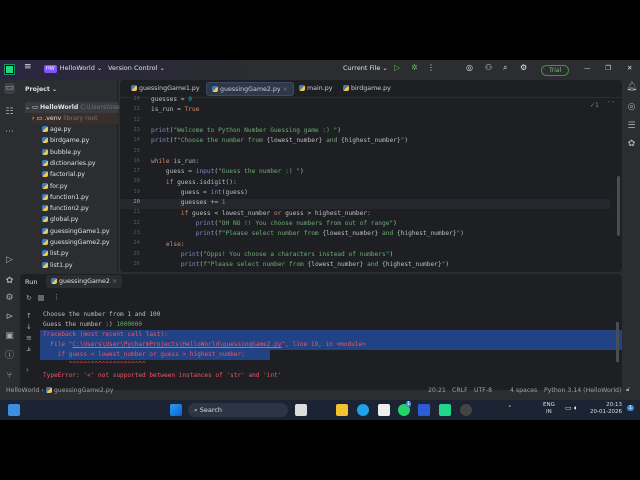 The width and height of the screenshot is (640, 480). I want to click on main-menu-icon: ≡, so click(28, 67).